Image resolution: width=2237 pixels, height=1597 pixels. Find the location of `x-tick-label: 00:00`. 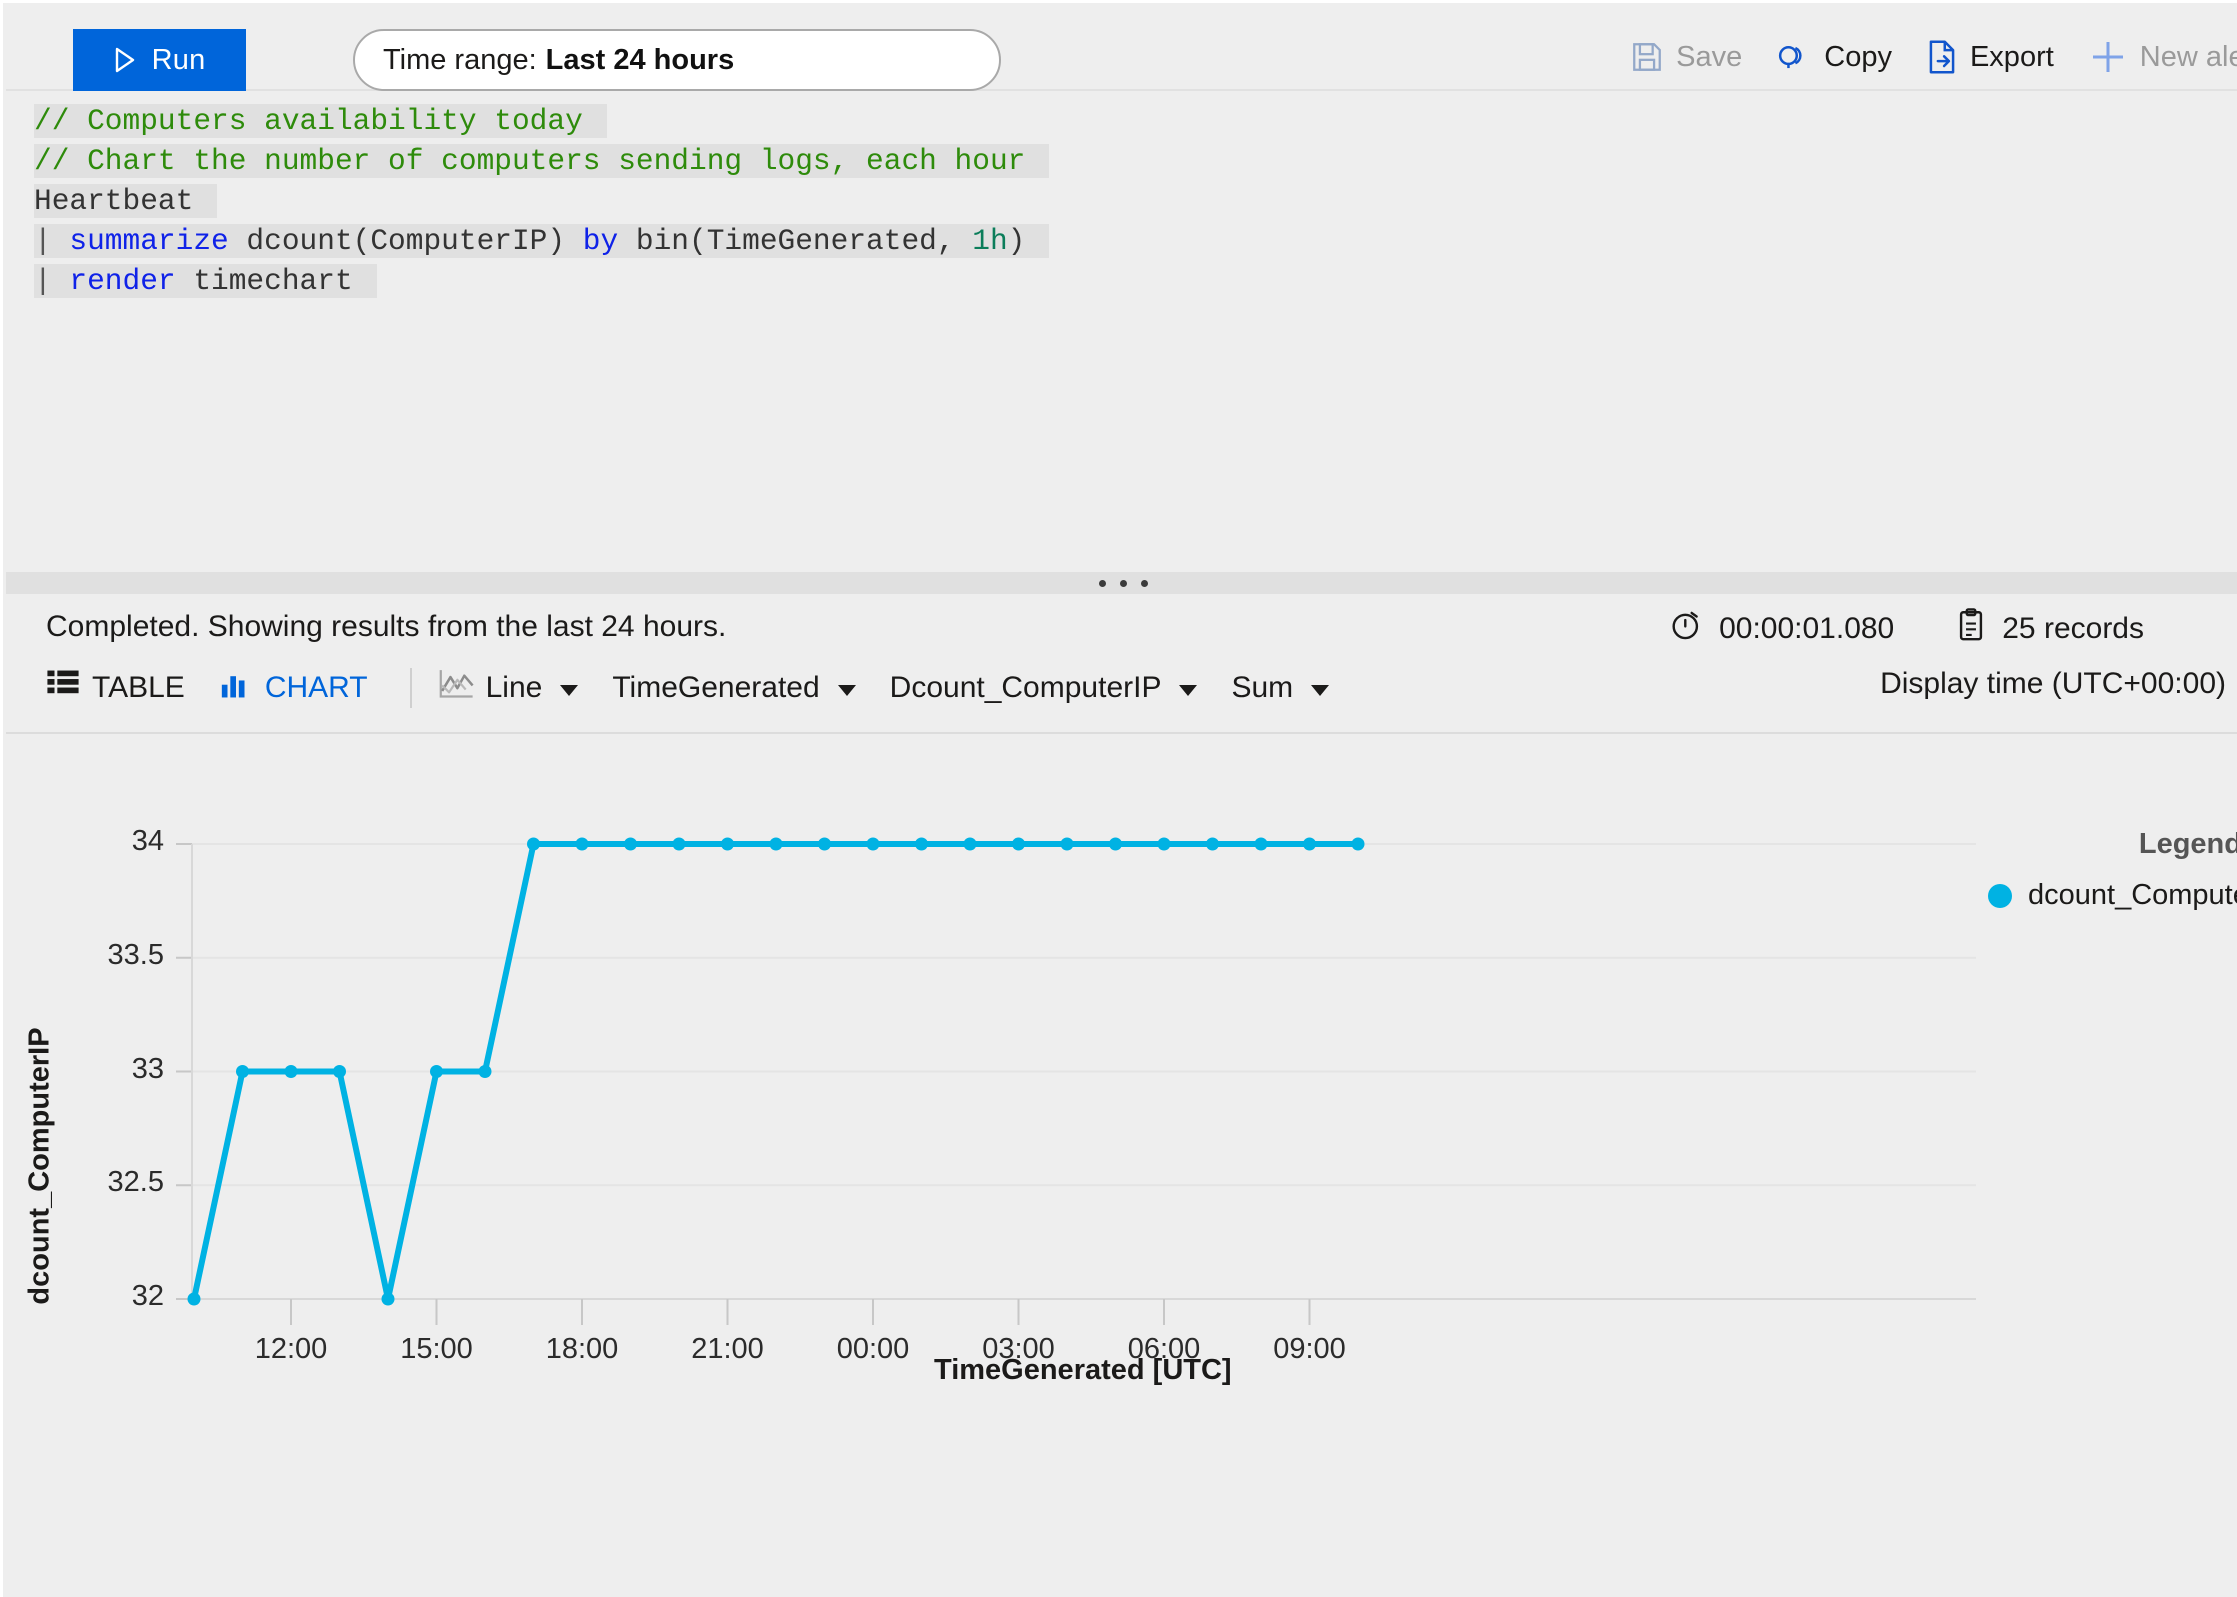

x-tick-label: 00:00 is located at coordinates (873, 1349).